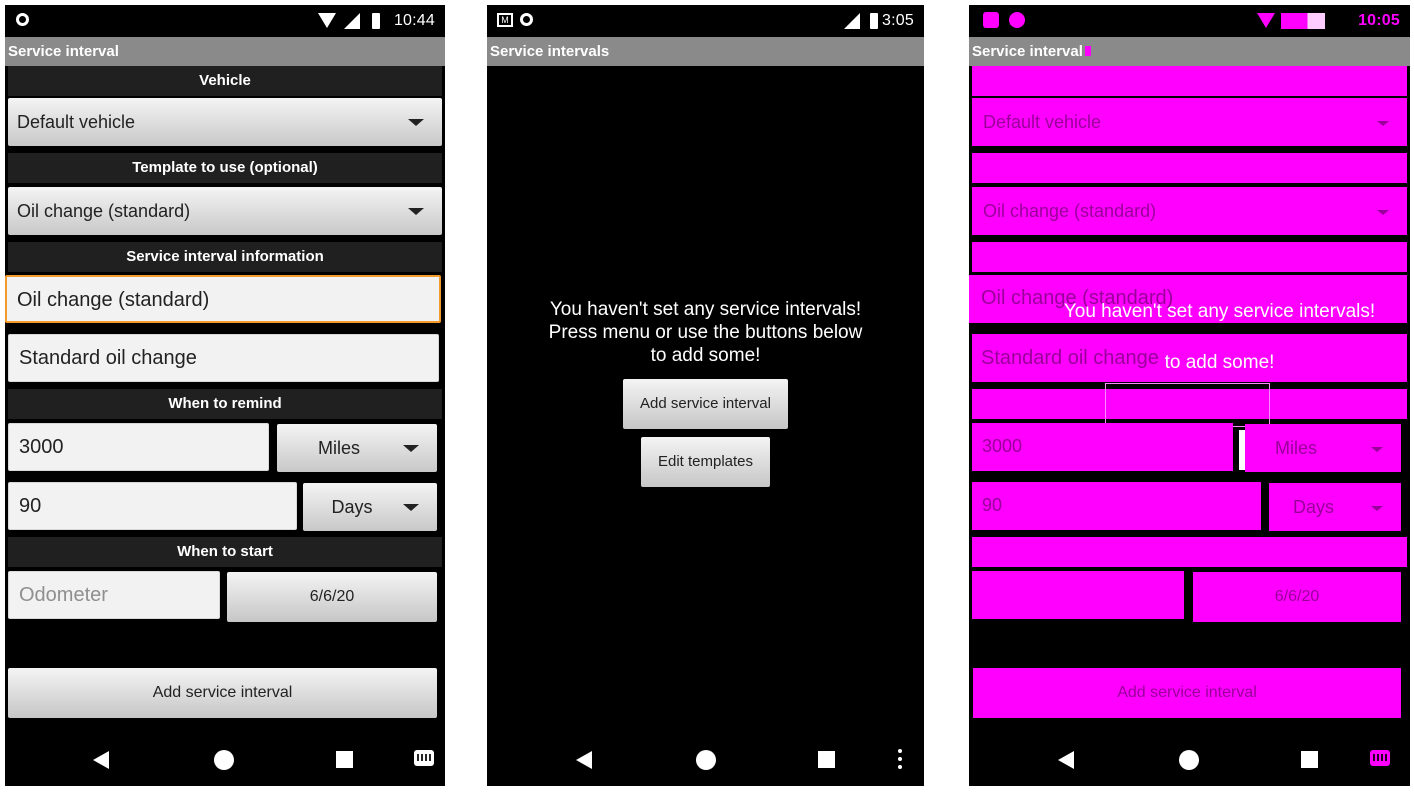  I want to click on status-bar: 10:05, so click(1189, 21).